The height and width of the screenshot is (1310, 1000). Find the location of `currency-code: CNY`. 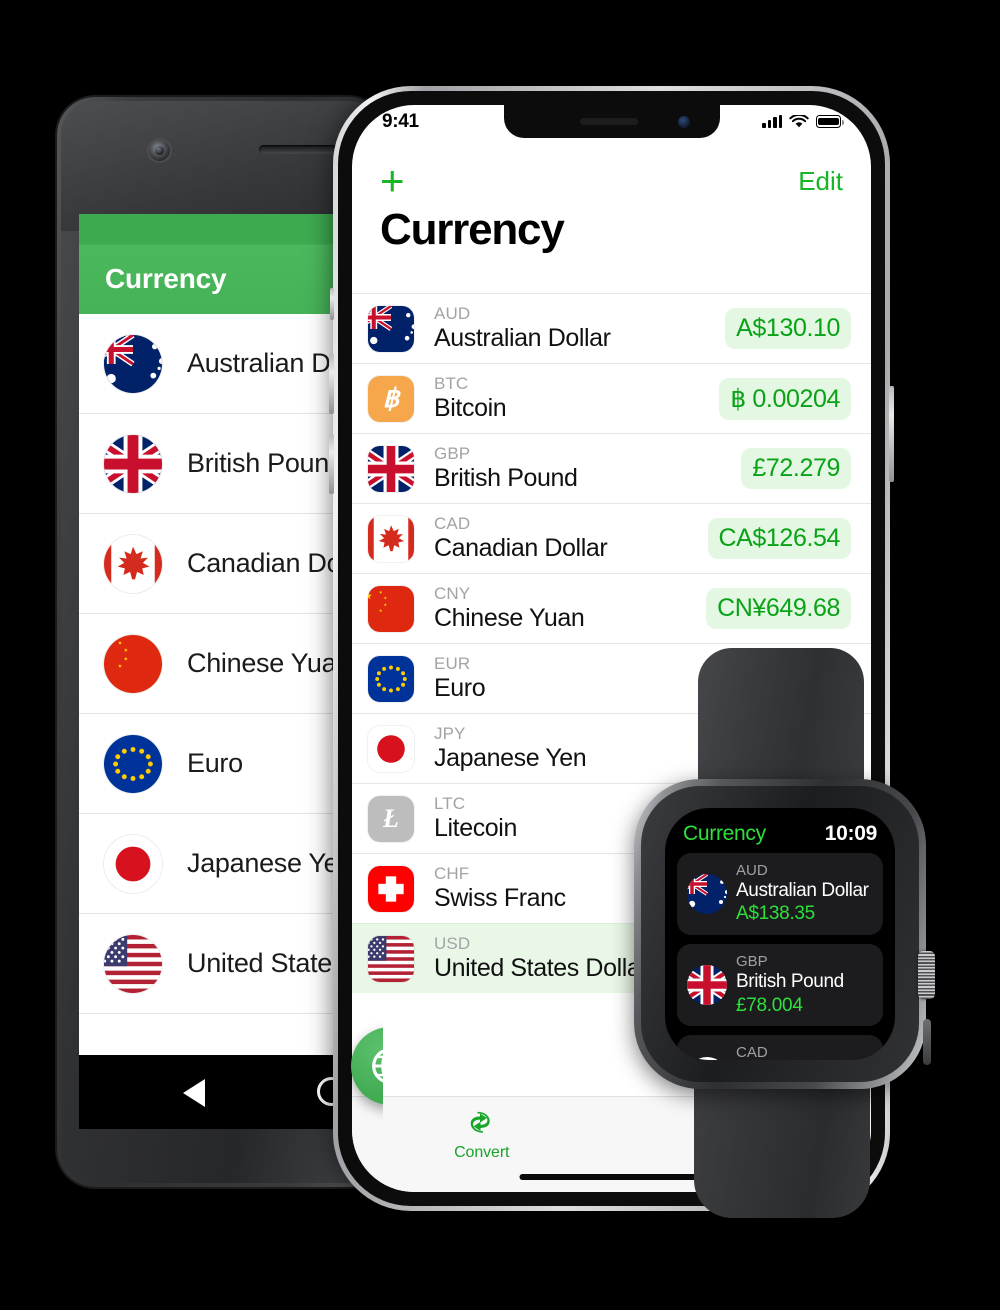

currency-code: CNY is located at coordinates (452, 593).